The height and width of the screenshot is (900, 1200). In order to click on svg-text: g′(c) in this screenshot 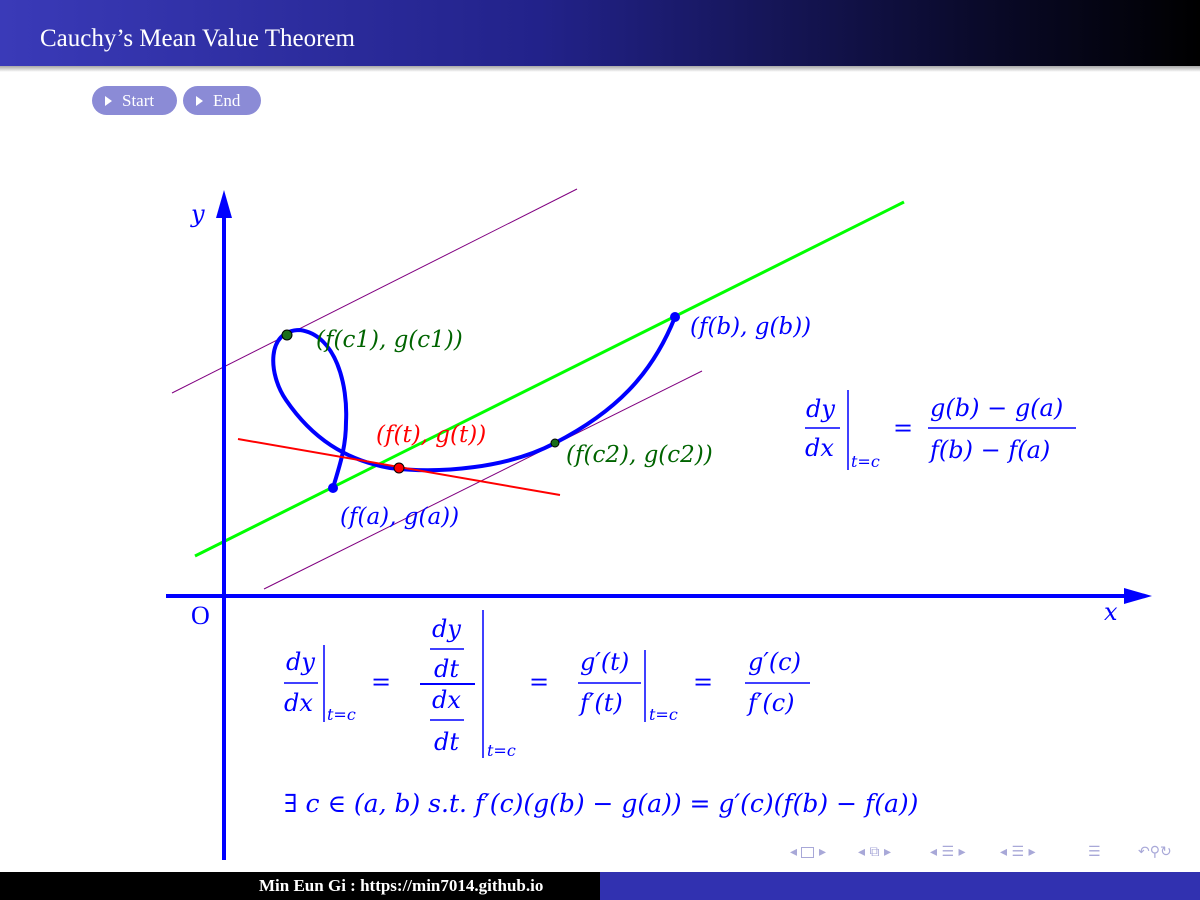, I will do `click(774, 662)`.